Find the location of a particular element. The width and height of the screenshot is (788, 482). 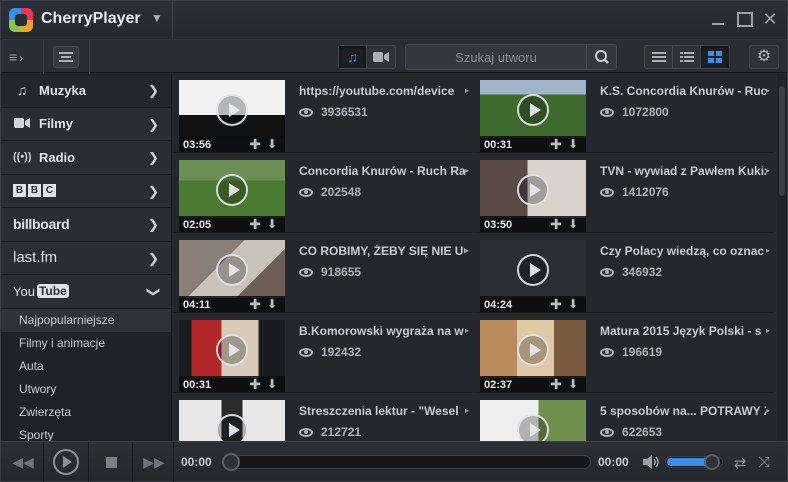

detail-list-view-button is located at coordinates (687, 57).